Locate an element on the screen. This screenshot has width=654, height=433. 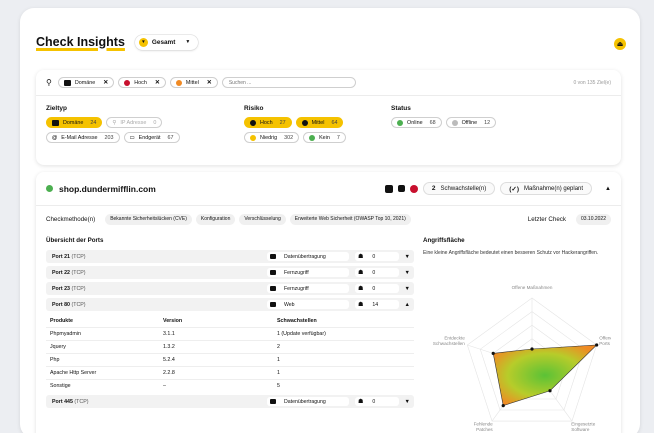
table-row: Php 5.2.4 1 is located at coordinates (230, 359).